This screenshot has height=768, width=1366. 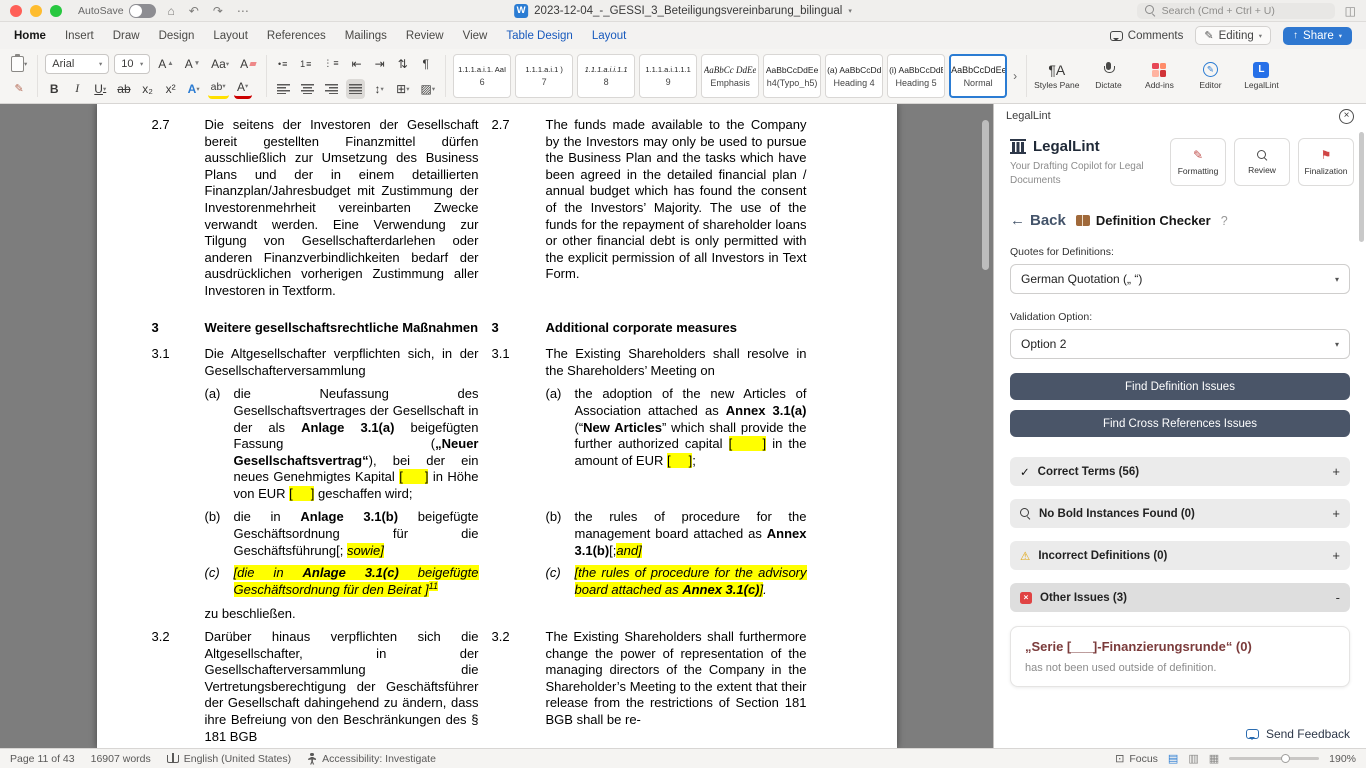 What do you see at coordinates (1146, 36) in the screenshot?
I see `comments-button: Comments` at bounding box center [1146, 36].